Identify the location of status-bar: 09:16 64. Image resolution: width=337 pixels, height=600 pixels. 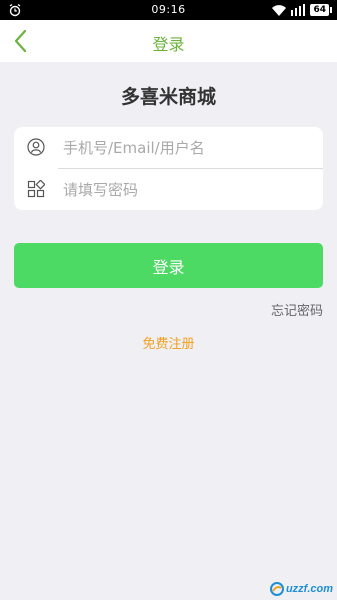
(168, 10).